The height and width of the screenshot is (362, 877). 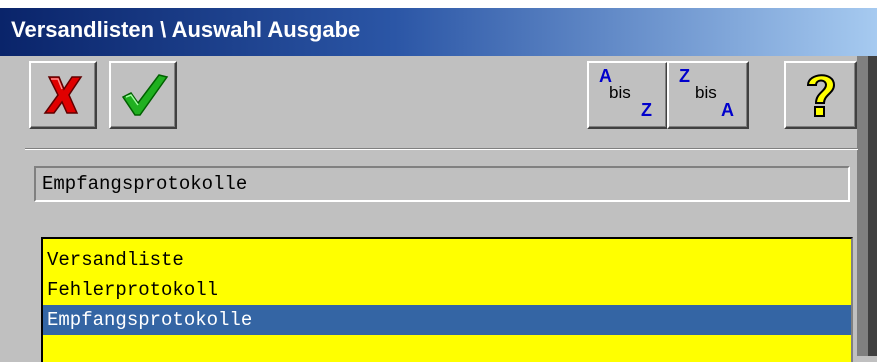 What do you see at coordinates (441, 149) in the screenshot?
I see `separator` at bounding box center [441, 149].